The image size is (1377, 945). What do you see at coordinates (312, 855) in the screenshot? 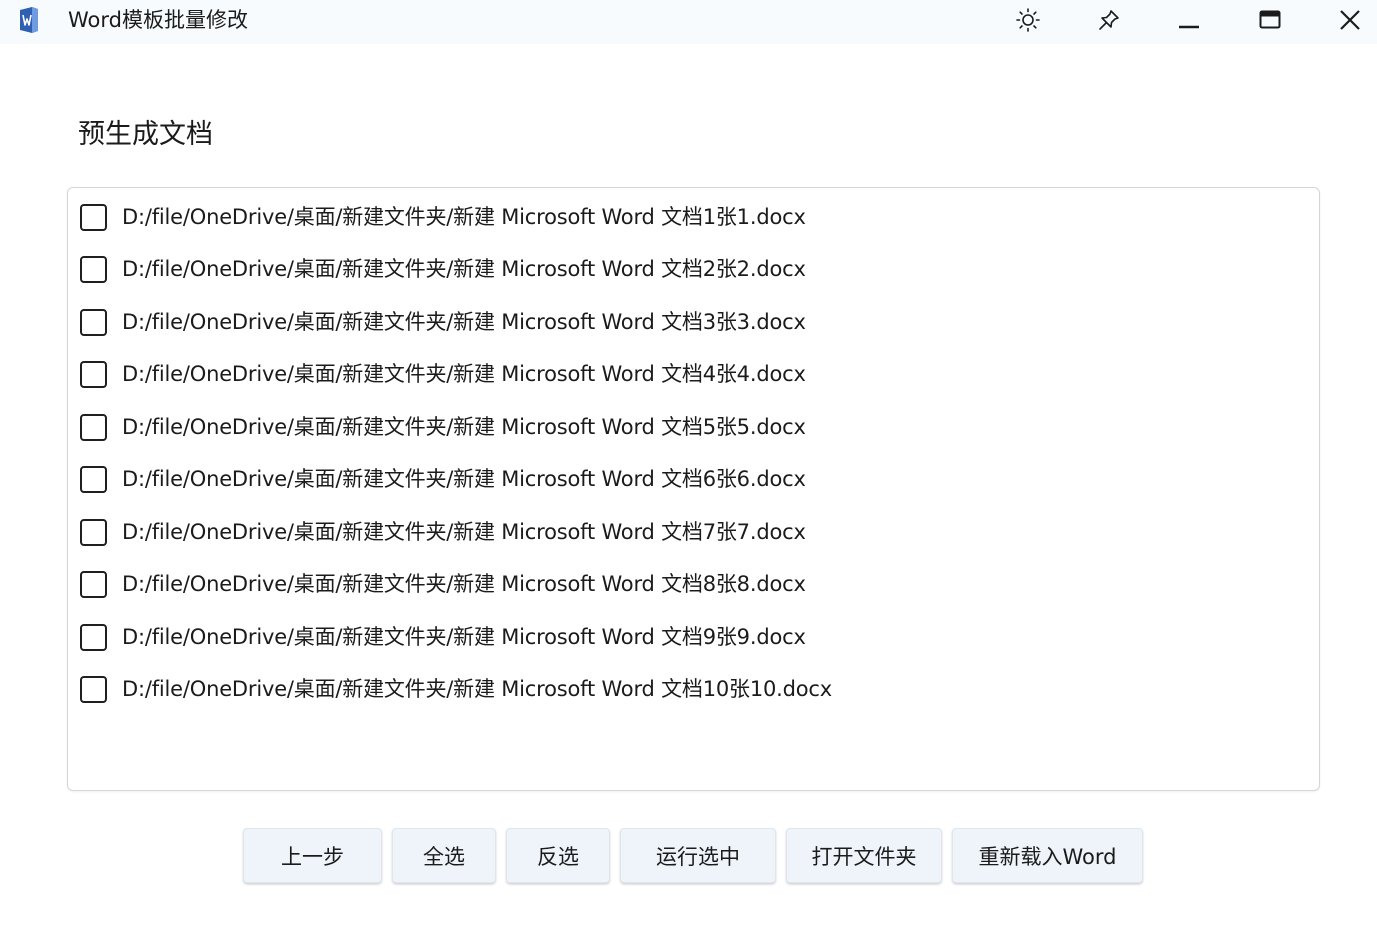
I see `previous-step-button: 上一步` at bounding box center [312, 855].